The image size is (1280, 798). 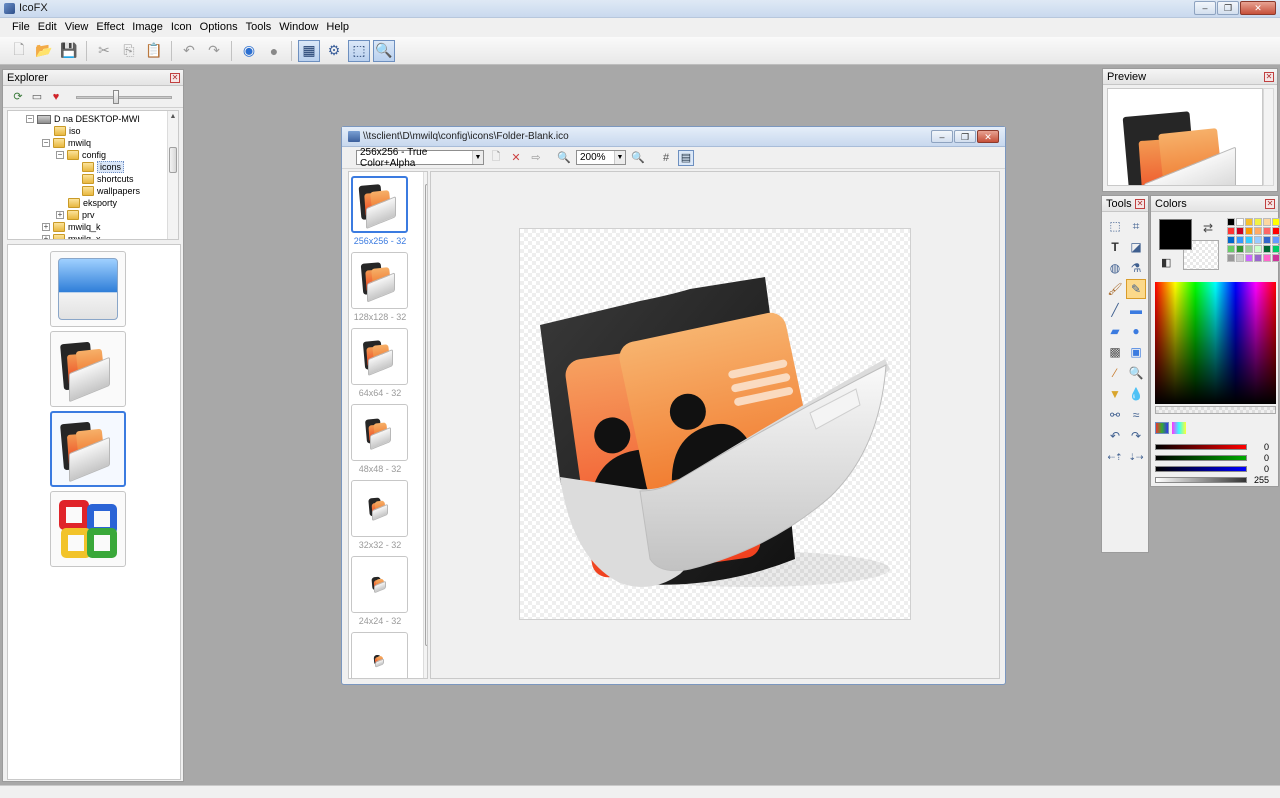 I want to click on gradient-icon: ▩, so click(x=1115, y=352).